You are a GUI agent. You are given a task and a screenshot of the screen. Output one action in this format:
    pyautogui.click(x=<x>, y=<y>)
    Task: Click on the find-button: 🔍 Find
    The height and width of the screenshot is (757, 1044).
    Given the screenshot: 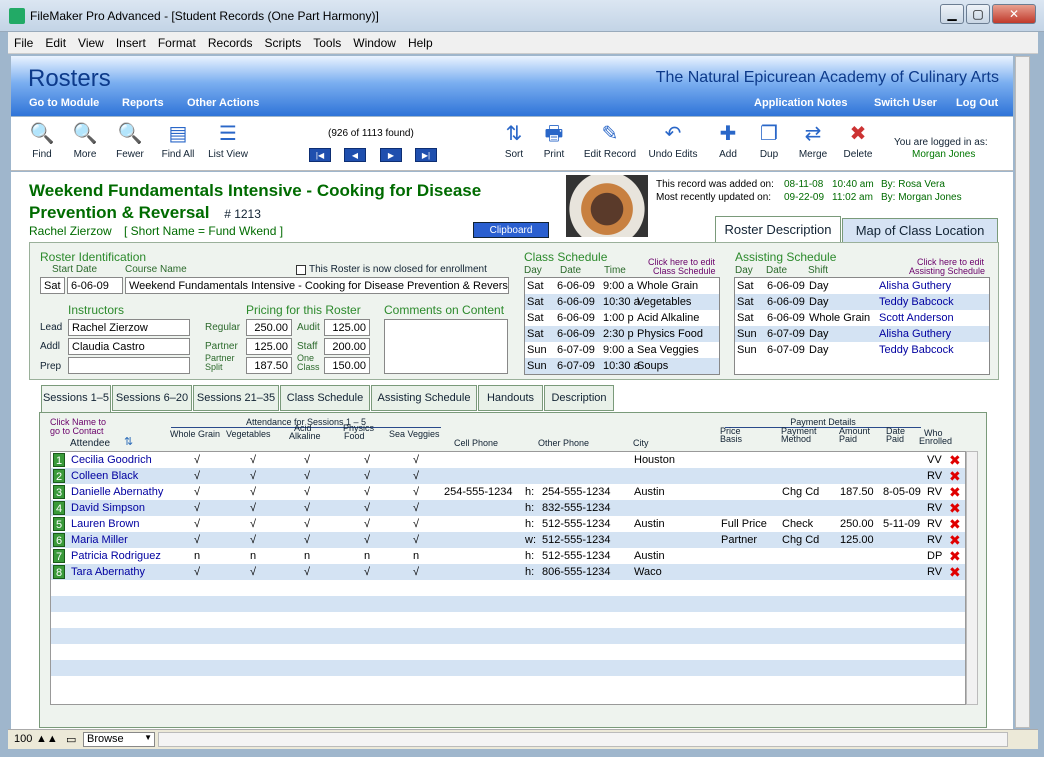 What is the action you would take?
    pyautogui.click(x=42, y=140)
    